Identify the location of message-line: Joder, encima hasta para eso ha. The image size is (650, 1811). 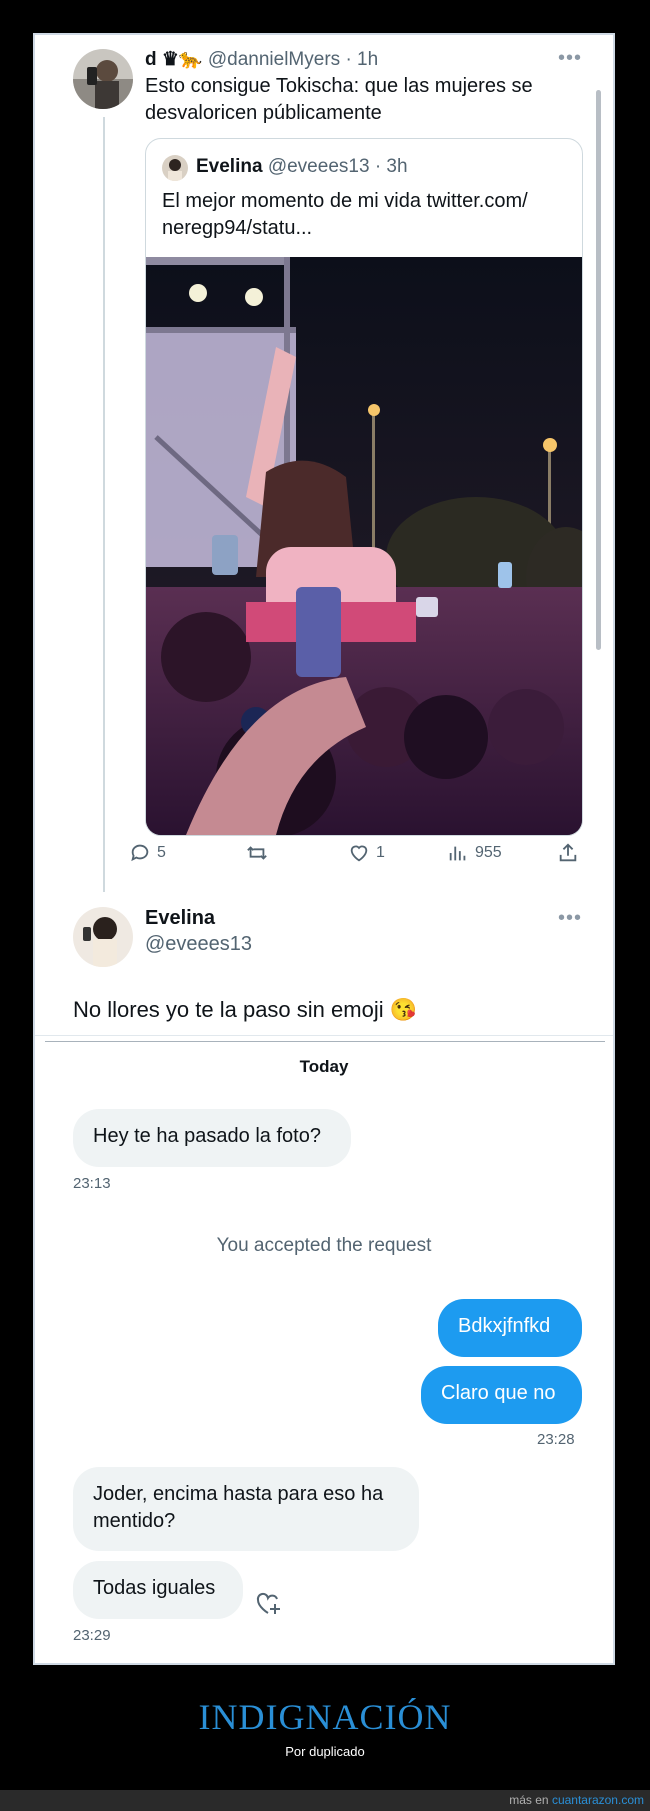
(238, 1494).